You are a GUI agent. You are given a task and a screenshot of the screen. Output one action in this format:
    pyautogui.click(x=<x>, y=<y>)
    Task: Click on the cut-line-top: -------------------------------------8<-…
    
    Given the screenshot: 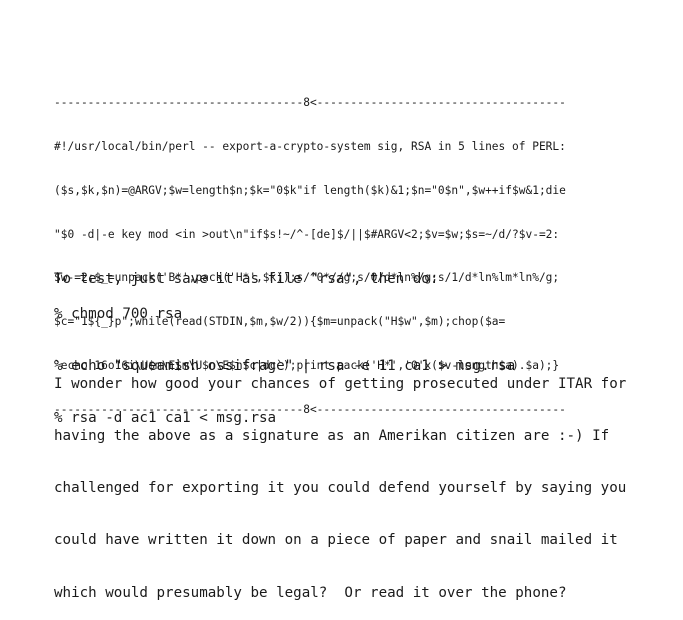 What is the action you would take?
    pyautogui.click(x=310, y=103)
    